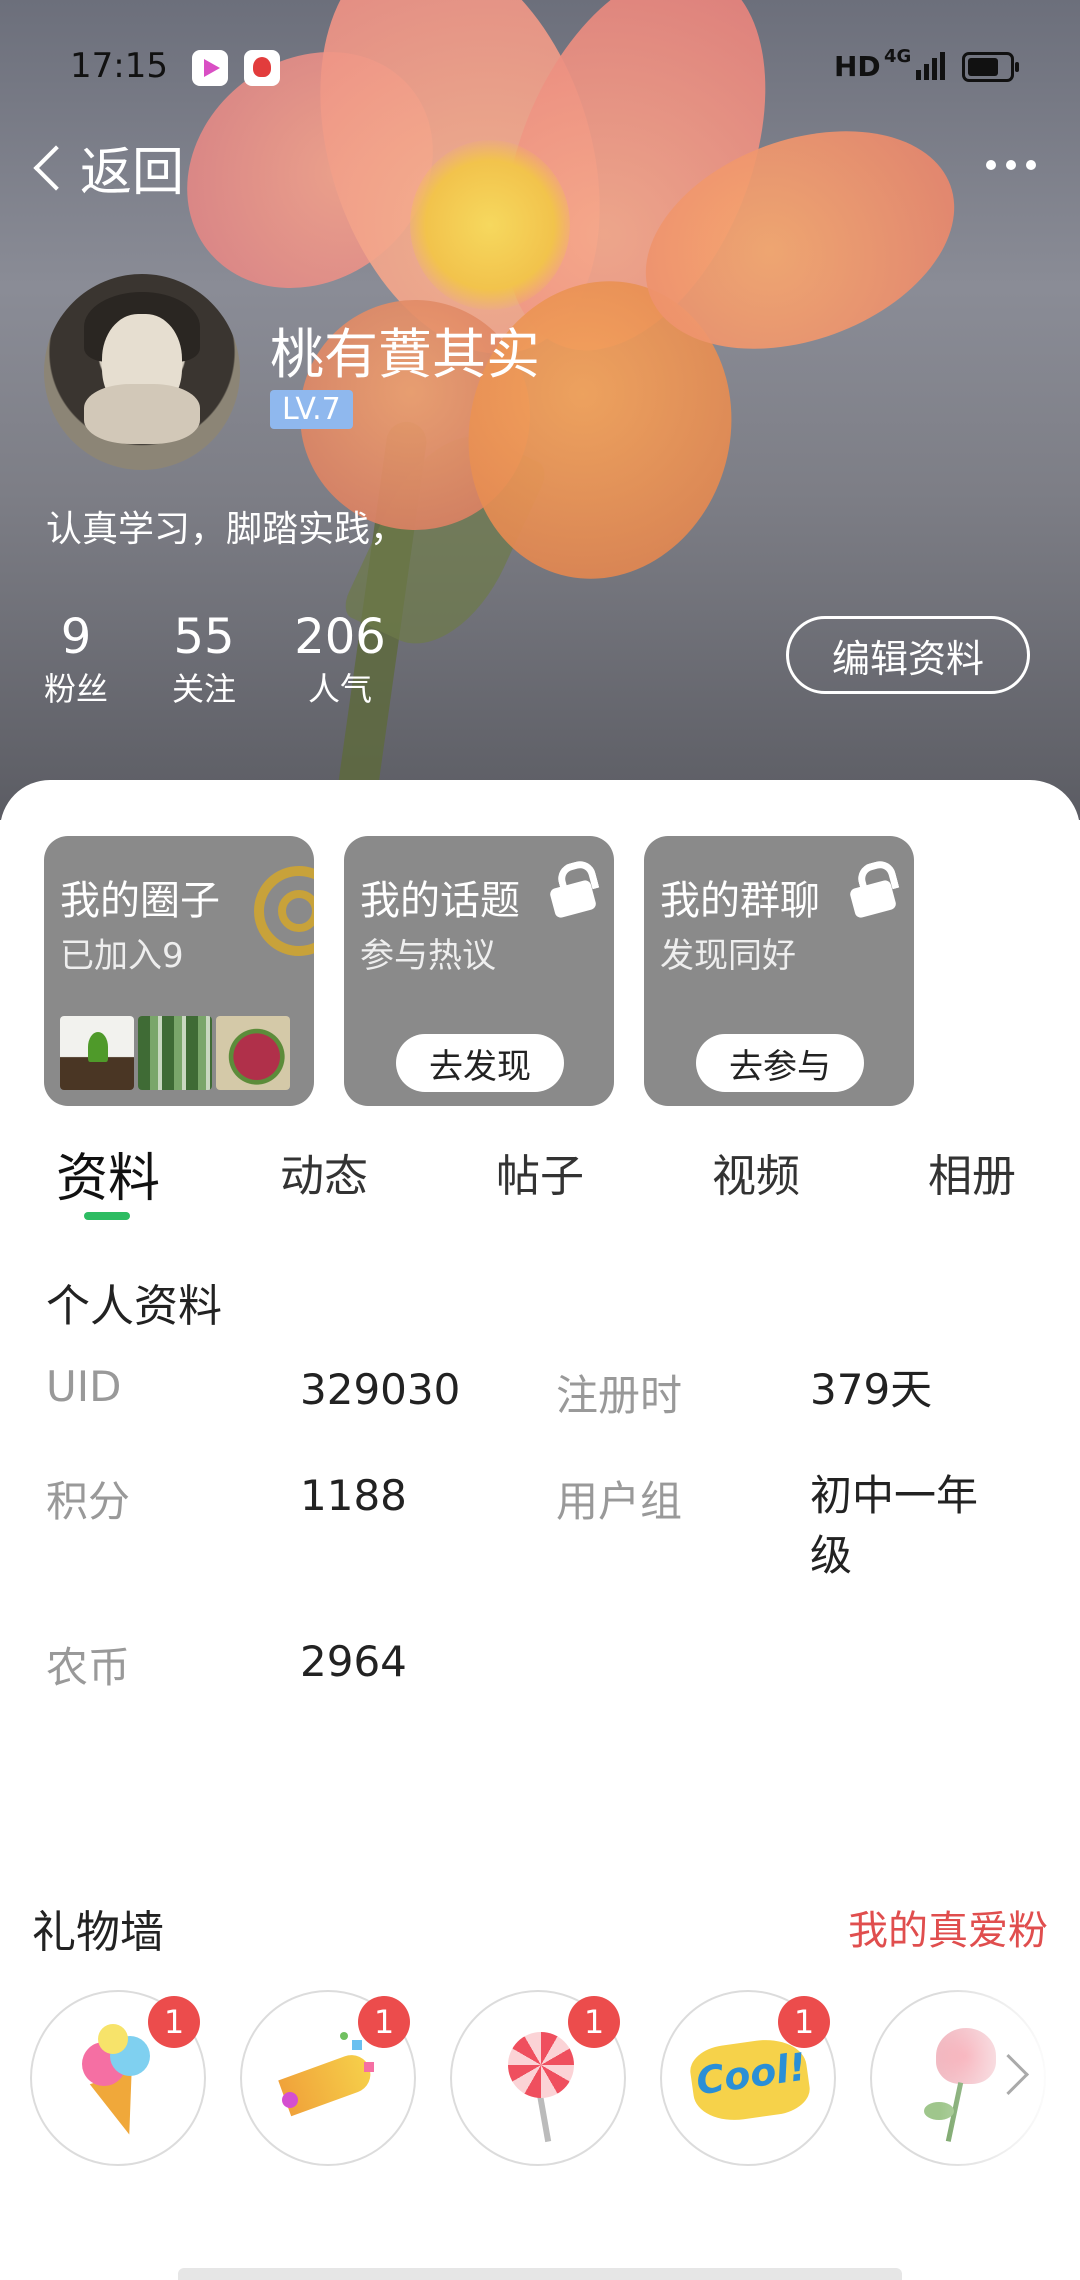  I want to click on battery-icon, so click(990, 67).